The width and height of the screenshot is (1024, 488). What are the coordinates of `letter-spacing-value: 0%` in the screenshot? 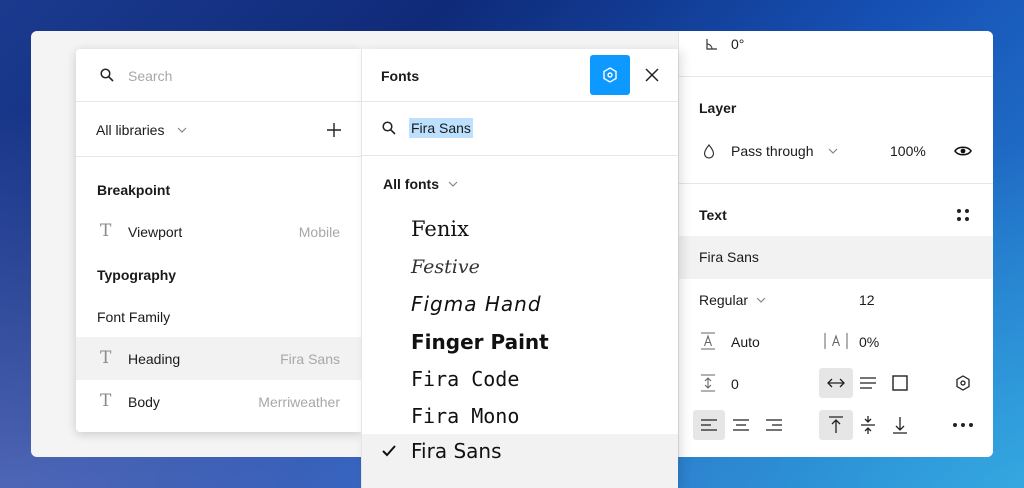 It's located at (869, 342).